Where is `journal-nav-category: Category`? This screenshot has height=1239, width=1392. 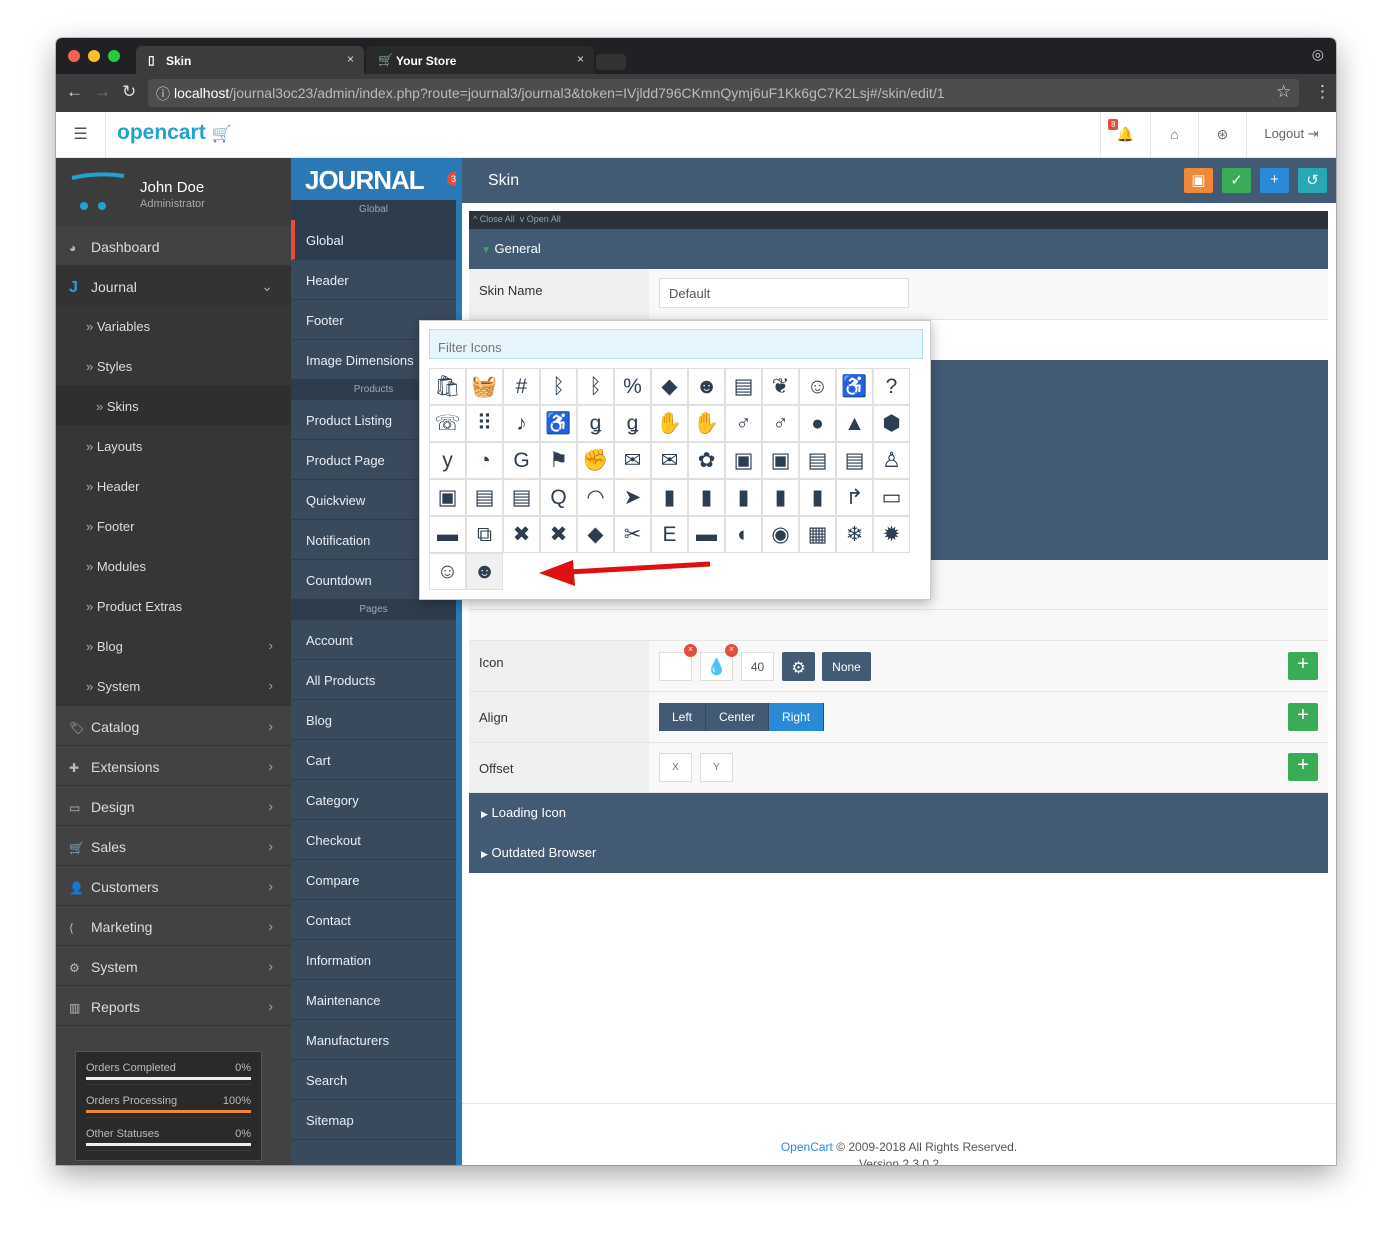 journal-nav-category: Category is located at coordinates (373, 800).